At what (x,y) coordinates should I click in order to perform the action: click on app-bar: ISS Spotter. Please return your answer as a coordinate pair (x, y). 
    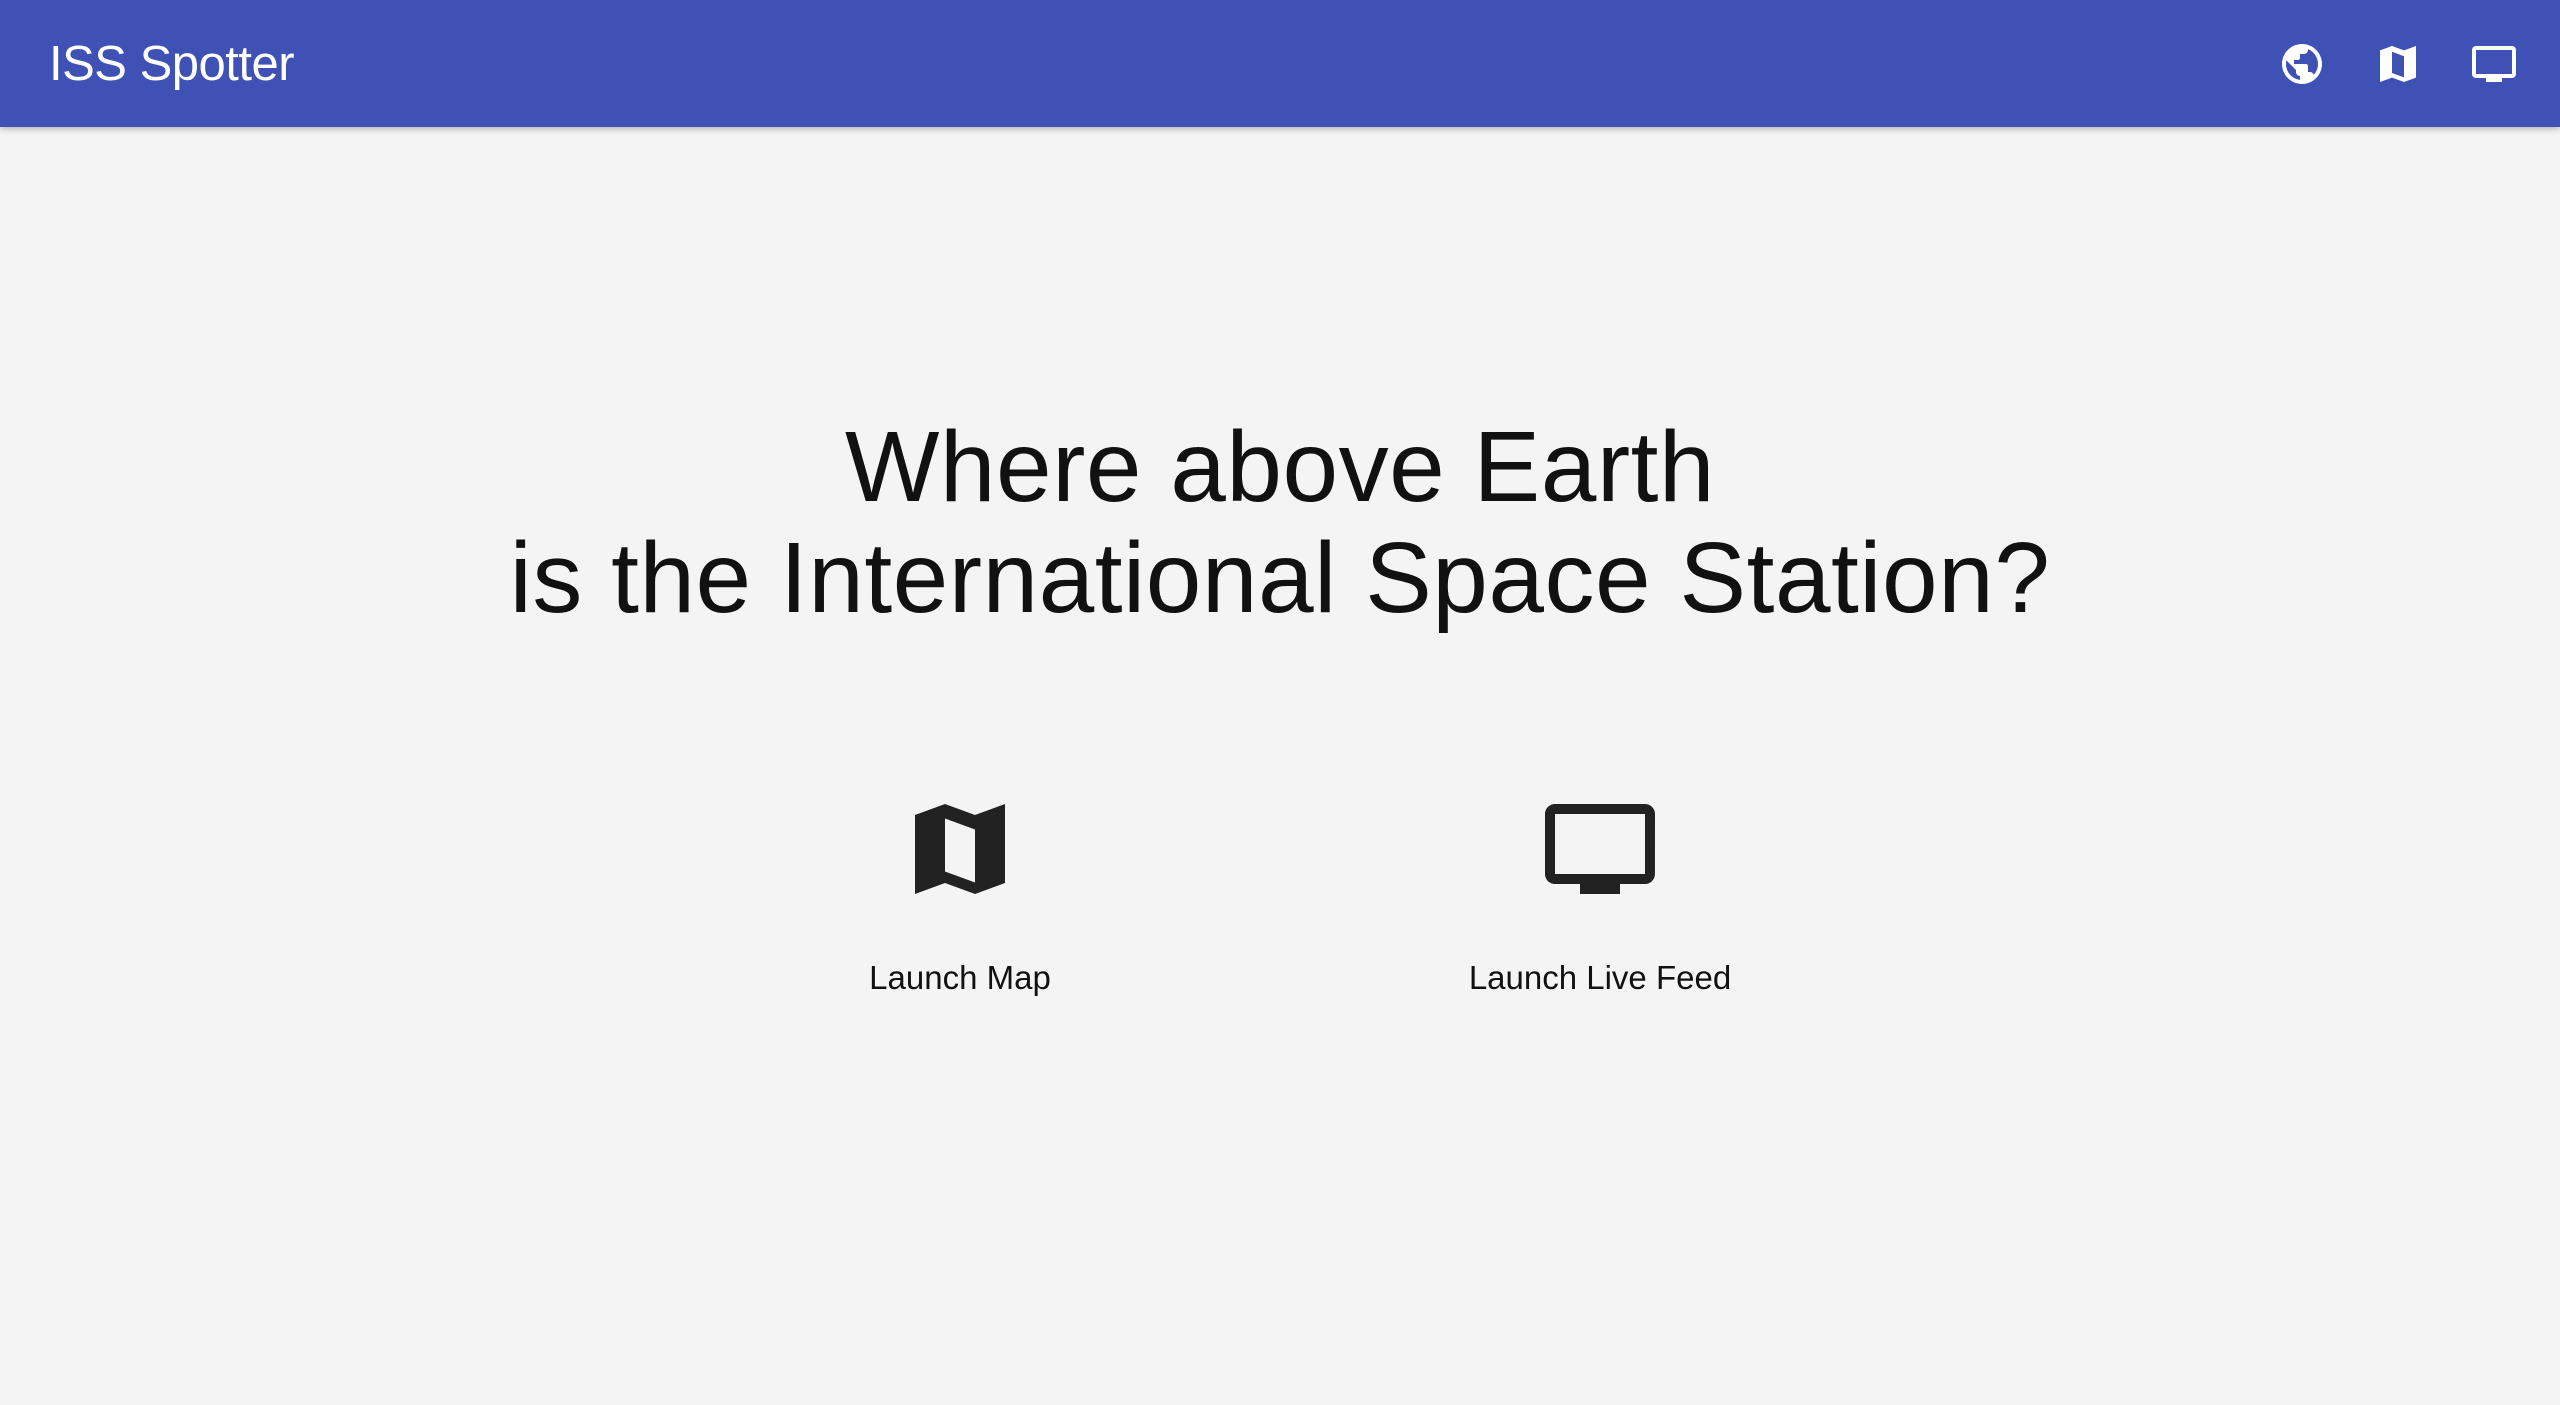
    Looking at the image, I should click on (1280, 63).